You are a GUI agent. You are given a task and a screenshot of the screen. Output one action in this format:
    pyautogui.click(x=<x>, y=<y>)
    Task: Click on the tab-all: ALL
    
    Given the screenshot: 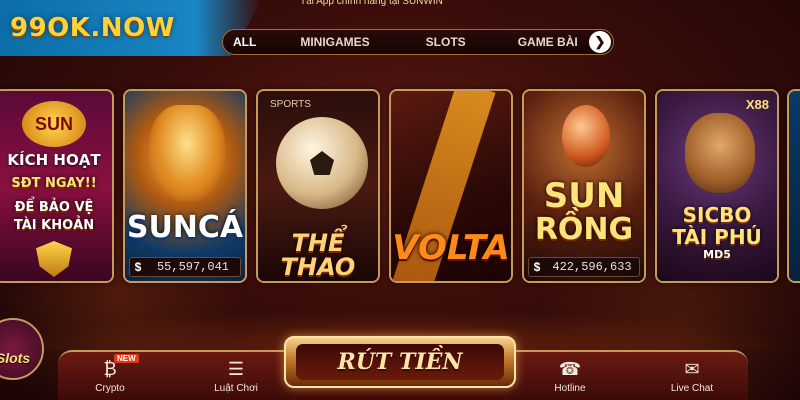 What is the action you would take?
    pyautogui.click(x=246, y=42)
    